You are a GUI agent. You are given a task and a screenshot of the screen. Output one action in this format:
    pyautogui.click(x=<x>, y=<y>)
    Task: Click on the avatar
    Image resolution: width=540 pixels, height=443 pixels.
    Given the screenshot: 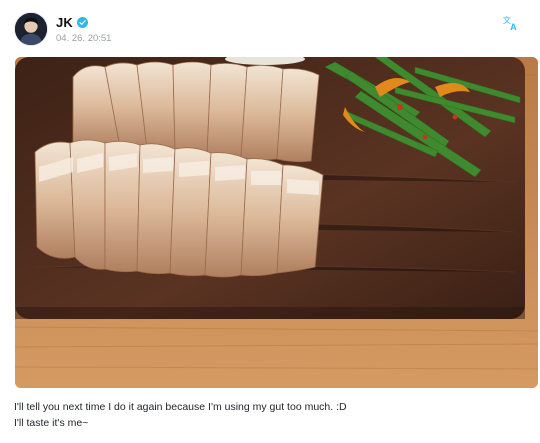 What is the action you would take?
    pyautogui.click(x=31, y=29)
    